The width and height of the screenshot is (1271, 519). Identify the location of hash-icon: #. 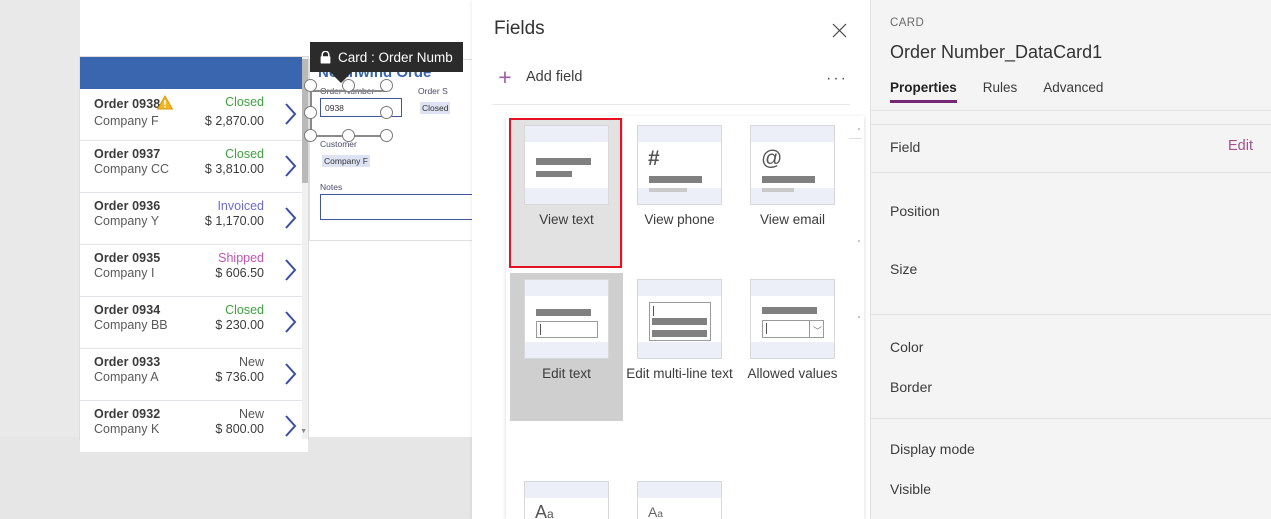
(679, 165).